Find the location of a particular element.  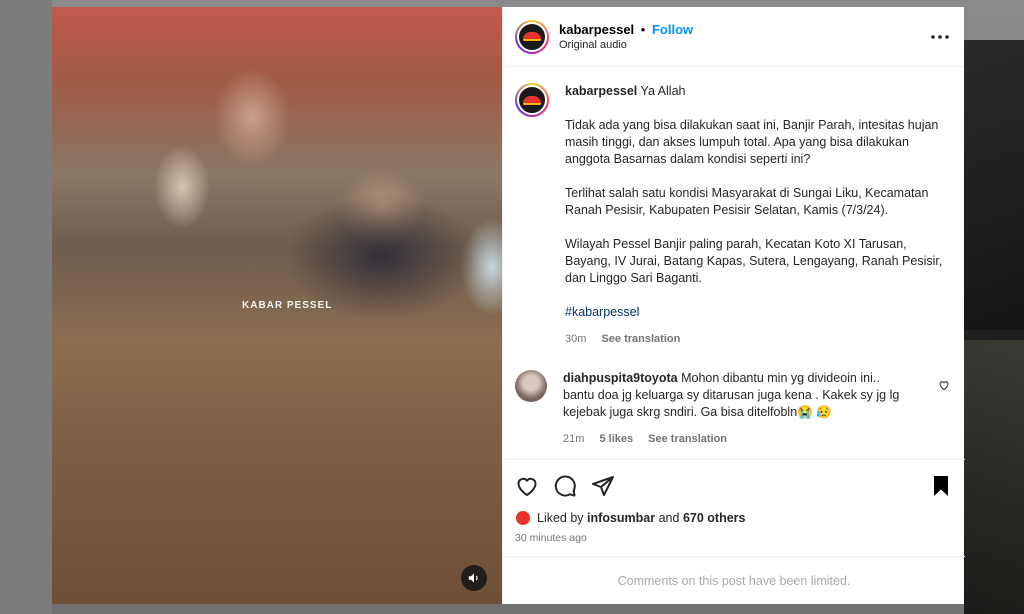

commenter-username: diahpuspita9toyota is located at coordinates (620, 378).